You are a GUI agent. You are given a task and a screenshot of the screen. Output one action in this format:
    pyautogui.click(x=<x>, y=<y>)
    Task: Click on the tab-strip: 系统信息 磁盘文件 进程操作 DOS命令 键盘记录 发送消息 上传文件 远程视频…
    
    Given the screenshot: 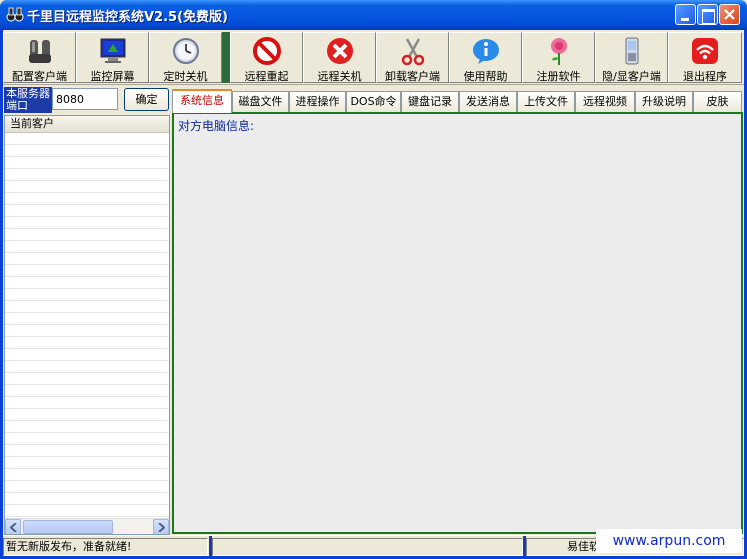 What is the action you would take?
    pyautogui.click(x=458, y=101)
    